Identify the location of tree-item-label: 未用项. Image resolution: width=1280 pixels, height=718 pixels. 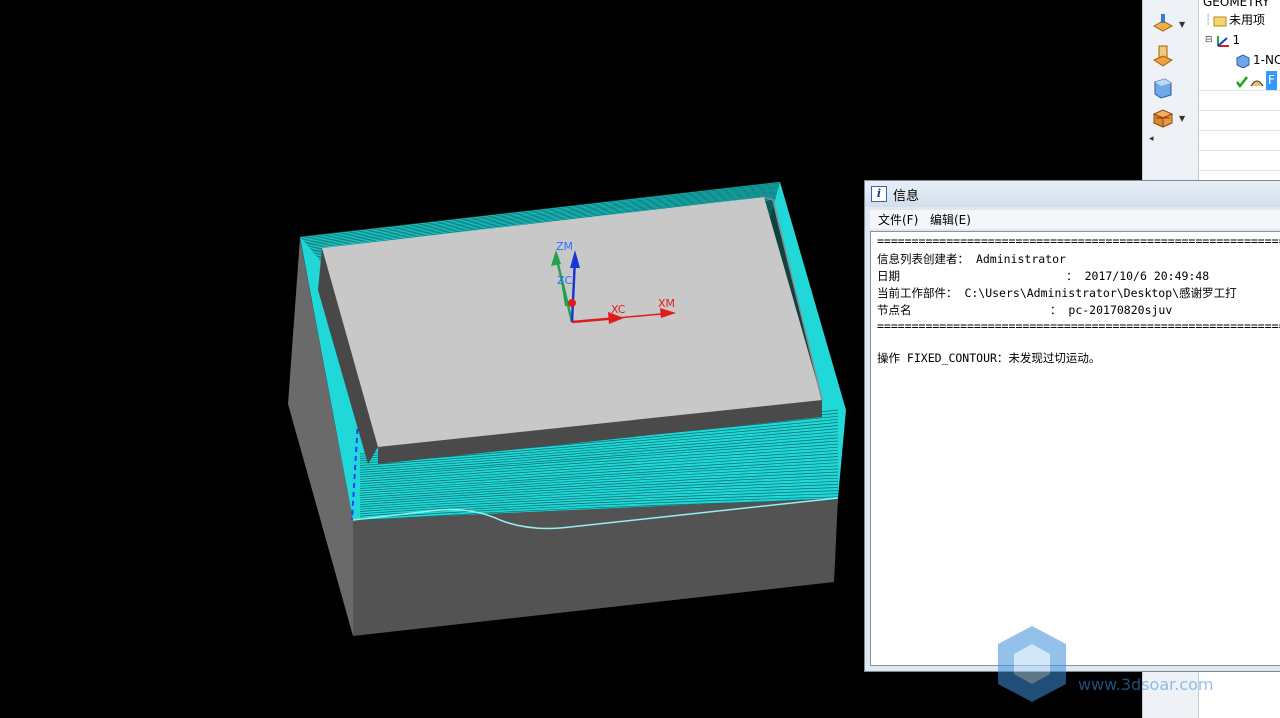
(1247, 20).